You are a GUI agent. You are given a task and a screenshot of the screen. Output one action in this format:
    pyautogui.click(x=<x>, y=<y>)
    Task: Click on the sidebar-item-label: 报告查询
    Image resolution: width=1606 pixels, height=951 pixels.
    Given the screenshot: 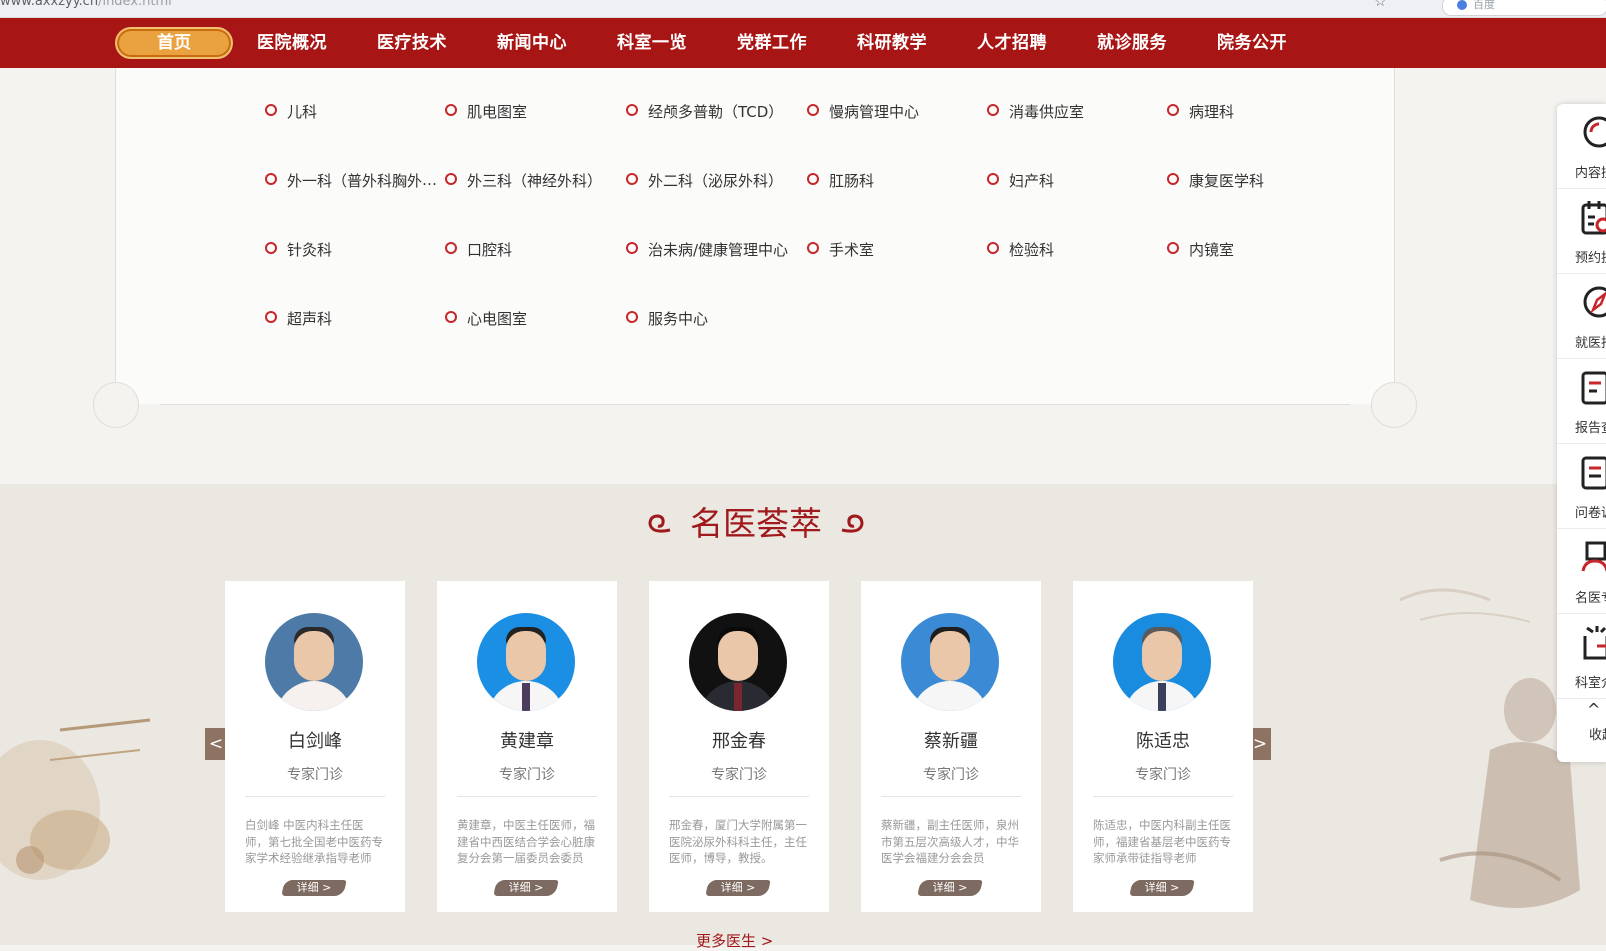 What is the action you would take?
    pyautogui.click(x=1590, y=428)
    